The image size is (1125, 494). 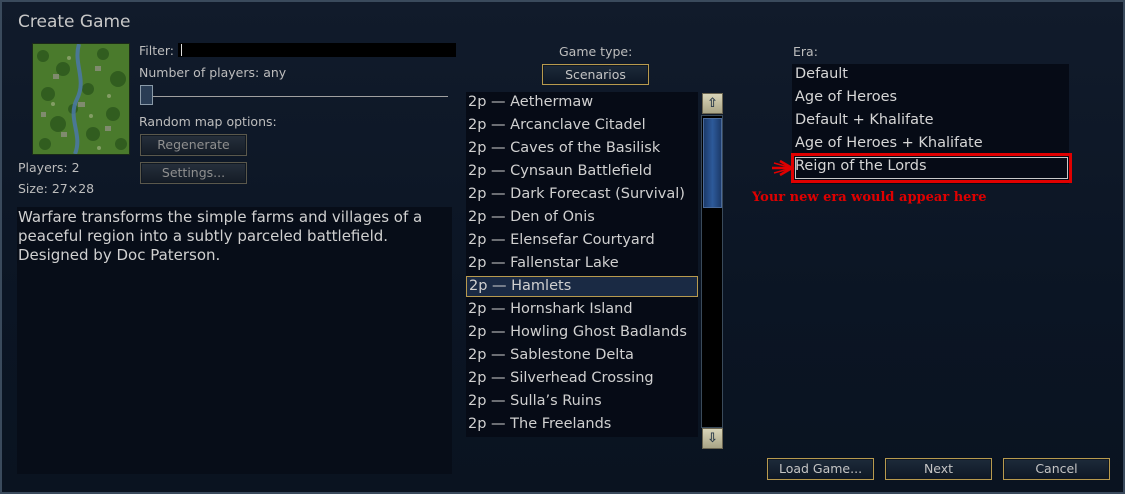 I want to click on list-item: 2p — Elensefar Courtyard, so click(x=582, y=240).